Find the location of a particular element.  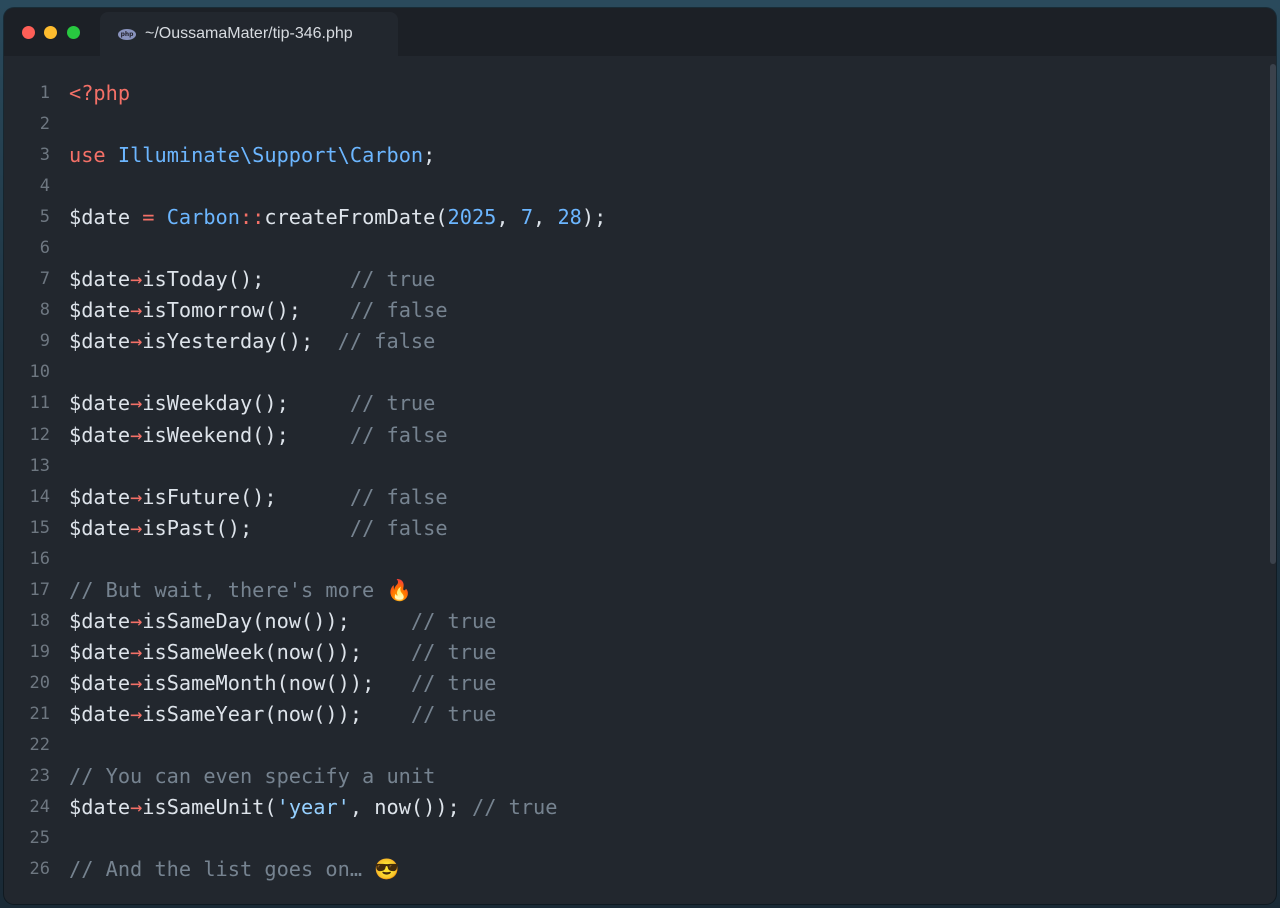

vertical-scrollbar is located at coordinates (1273, 314).